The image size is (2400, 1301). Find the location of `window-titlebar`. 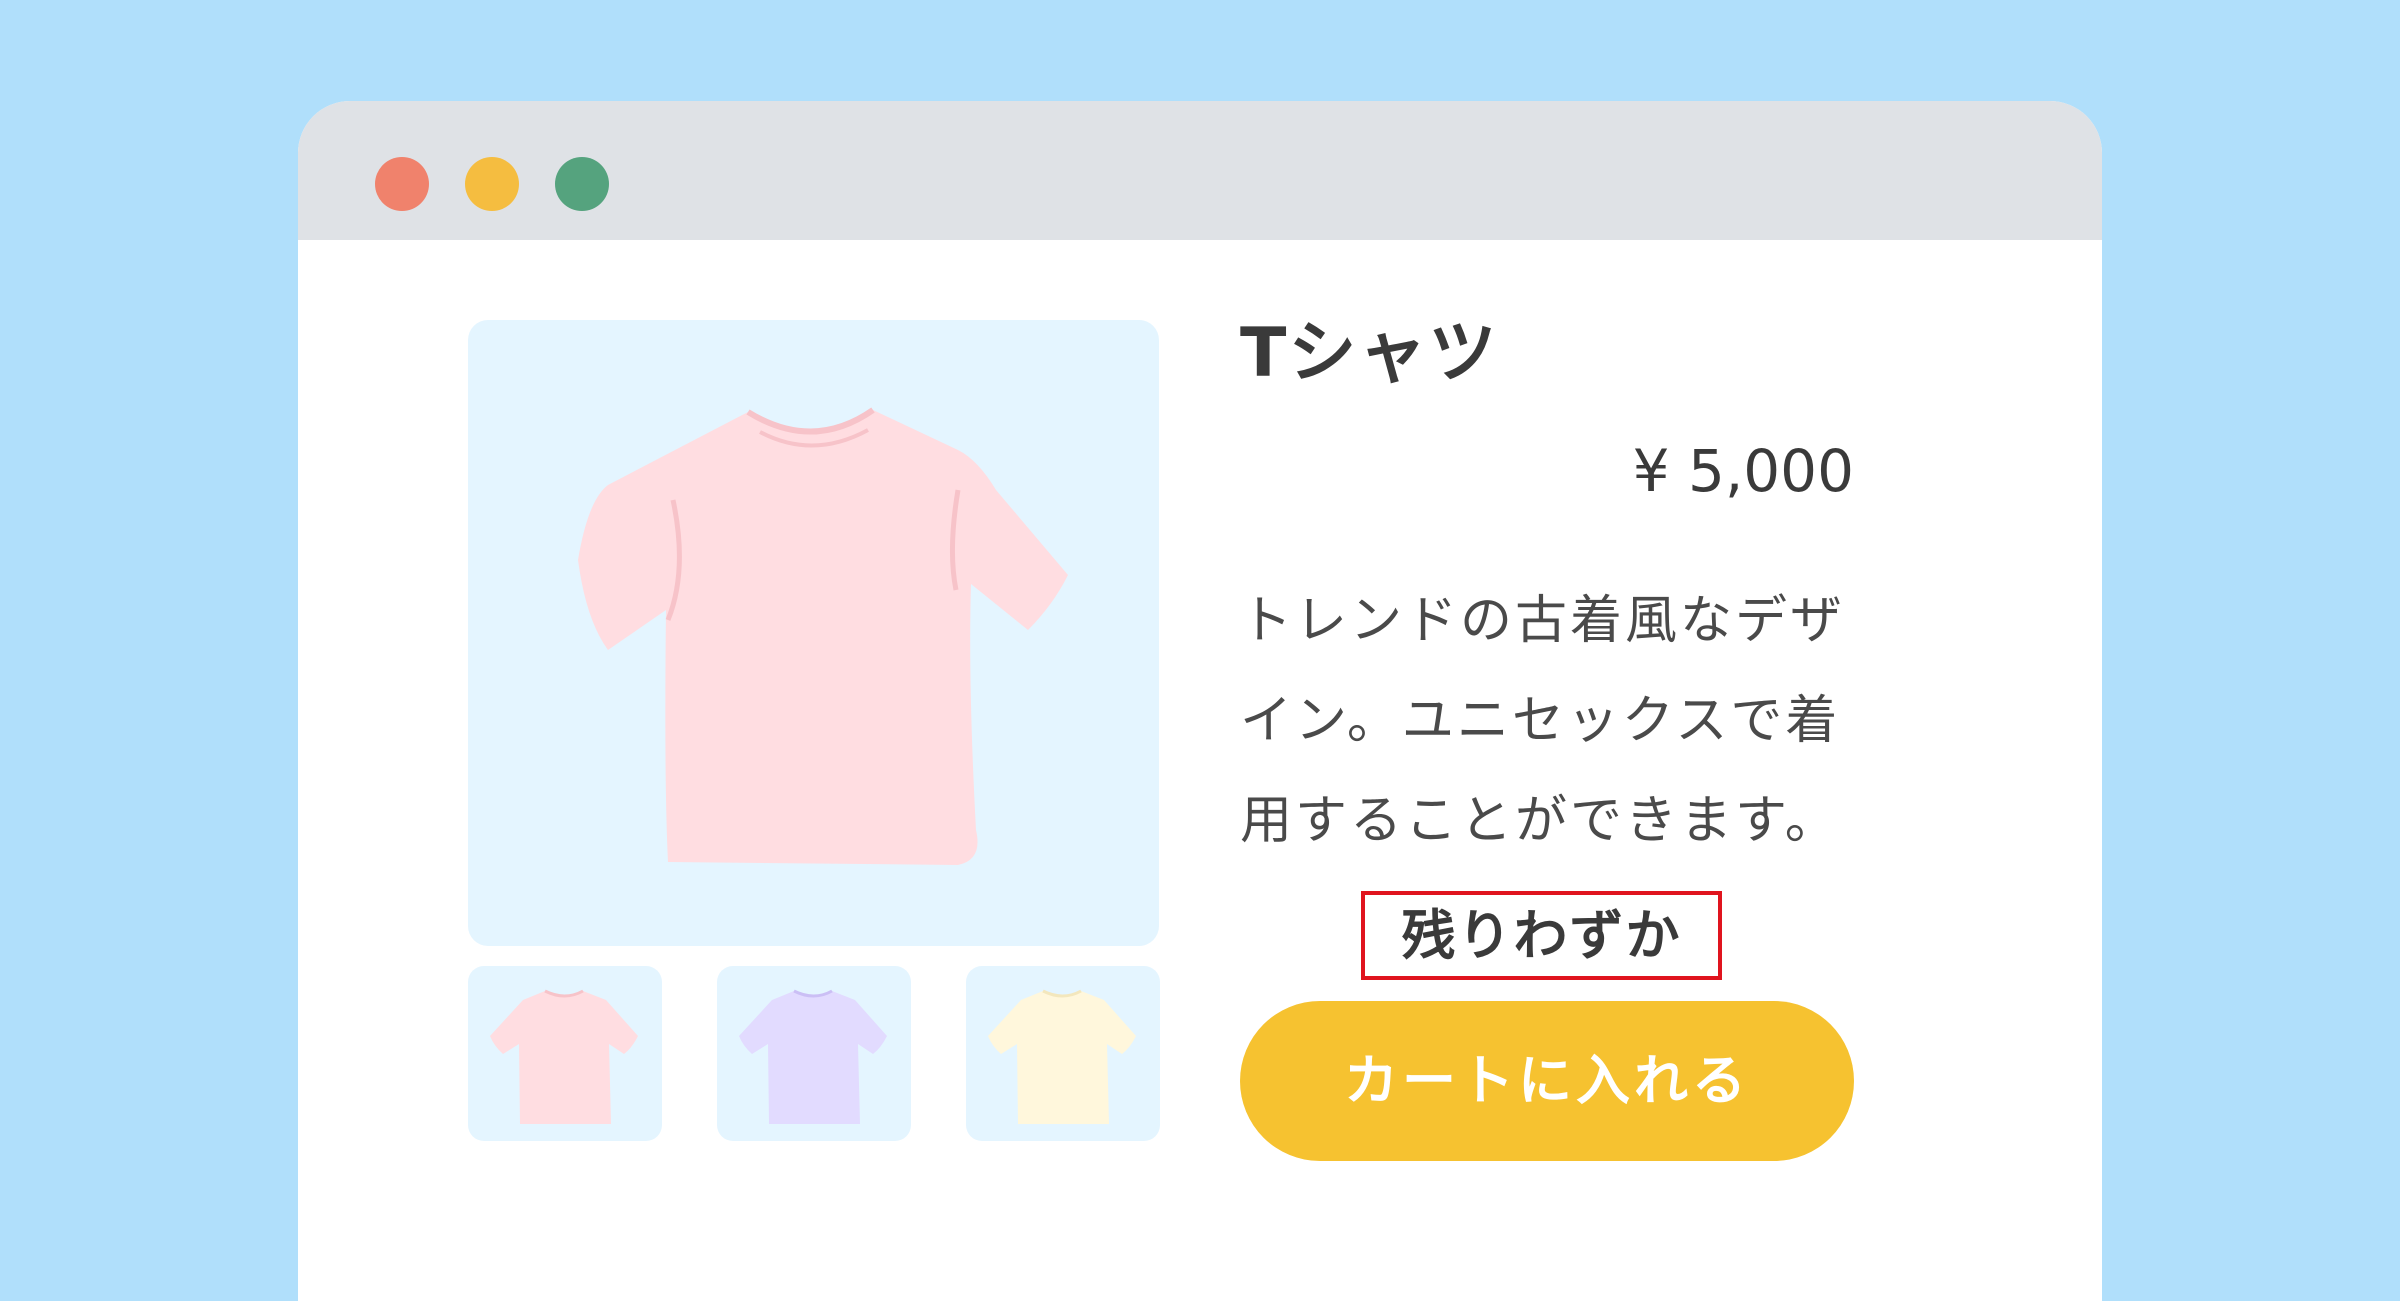

window-titlebar is located at coordinates (1200, 170).